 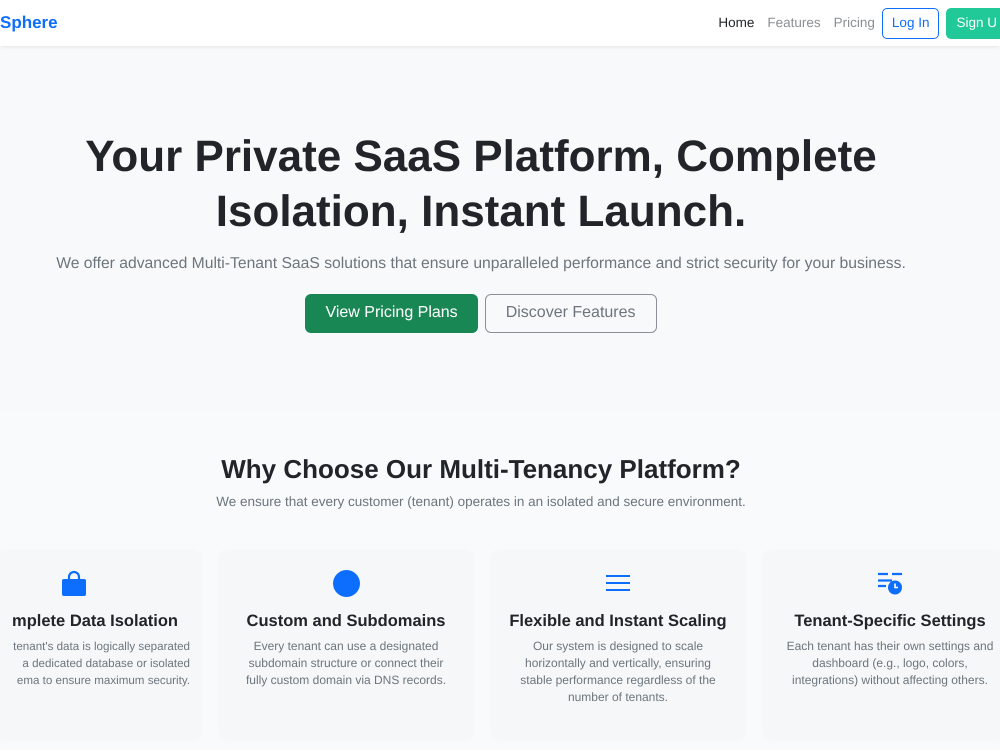 What do you see at coordinates (890, 664) in the screenshot?
I see `feature-description: Each tenant has their own settings and dashboard (e.g., logo, colors, integrations) without affecting others.` at bounding box center [890, 664].